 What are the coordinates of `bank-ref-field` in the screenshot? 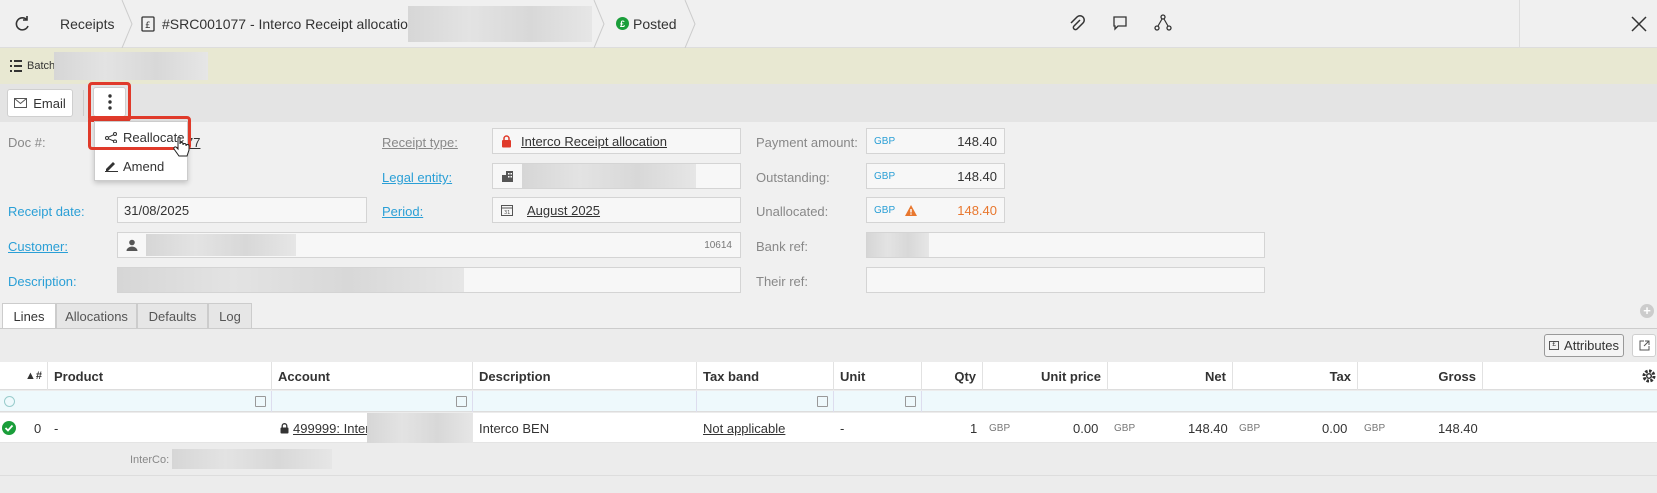 It's located at (1065, 245).